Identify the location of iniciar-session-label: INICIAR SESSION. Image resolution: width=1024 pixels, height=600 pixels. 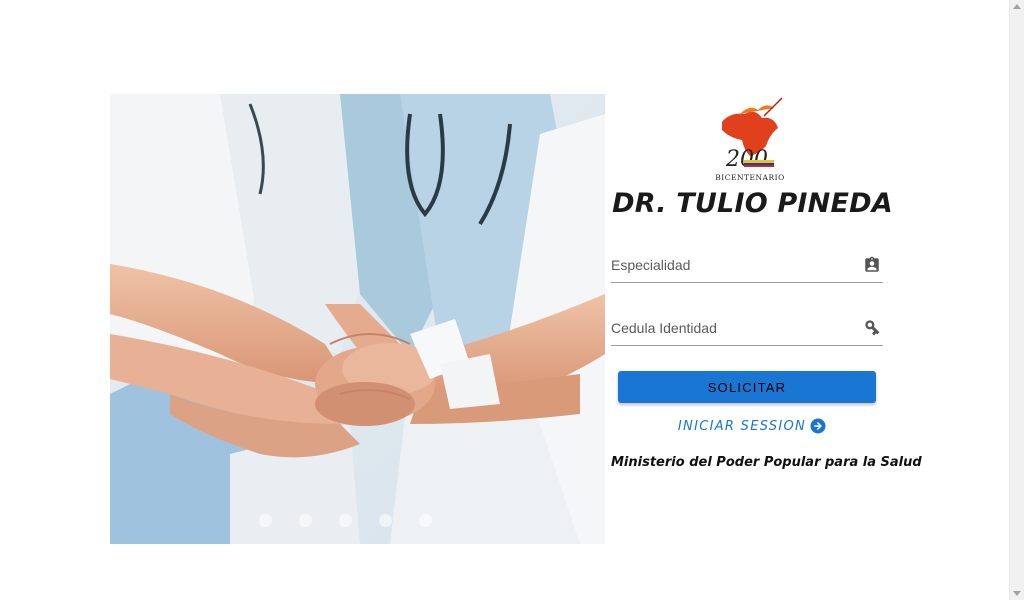
(742, 426).